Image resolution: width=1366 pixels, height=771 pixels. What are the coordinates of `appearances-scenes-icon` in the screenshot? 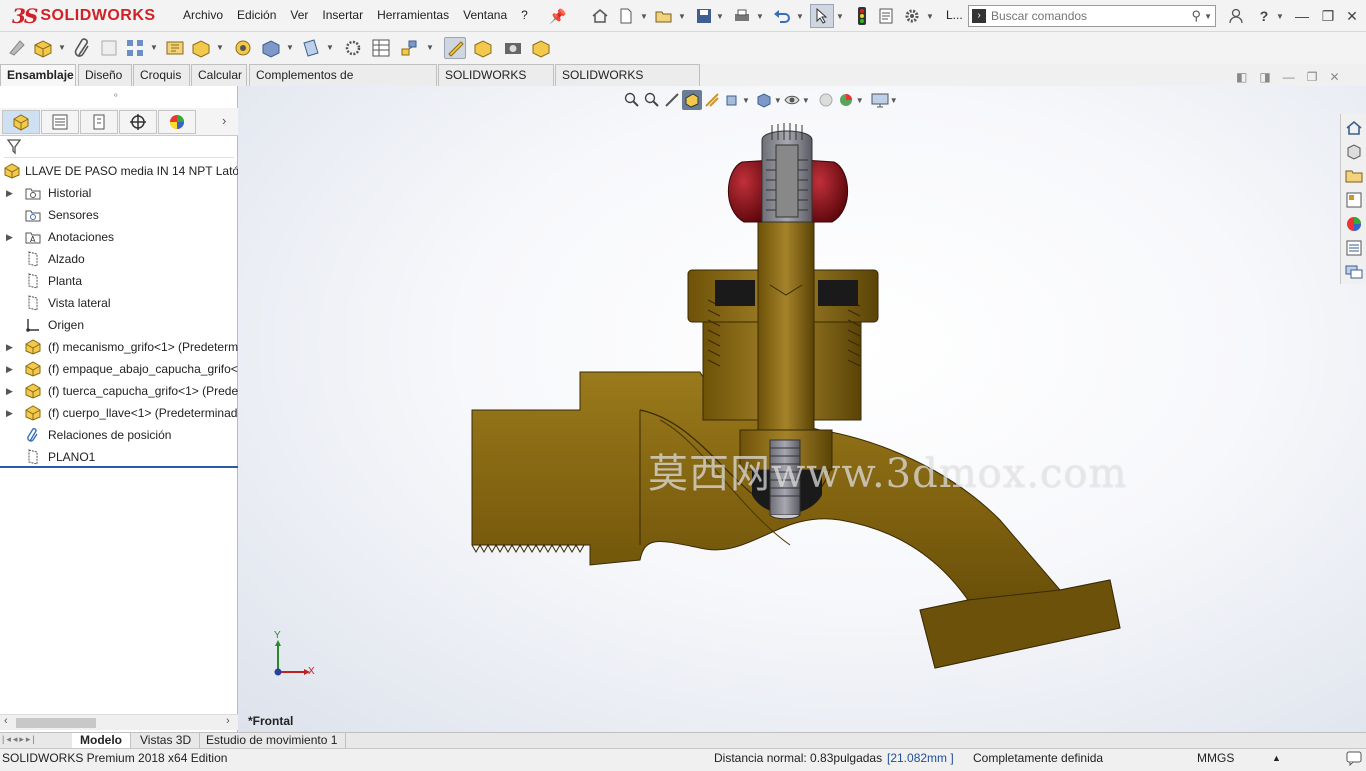 It's located at (1354, 224).